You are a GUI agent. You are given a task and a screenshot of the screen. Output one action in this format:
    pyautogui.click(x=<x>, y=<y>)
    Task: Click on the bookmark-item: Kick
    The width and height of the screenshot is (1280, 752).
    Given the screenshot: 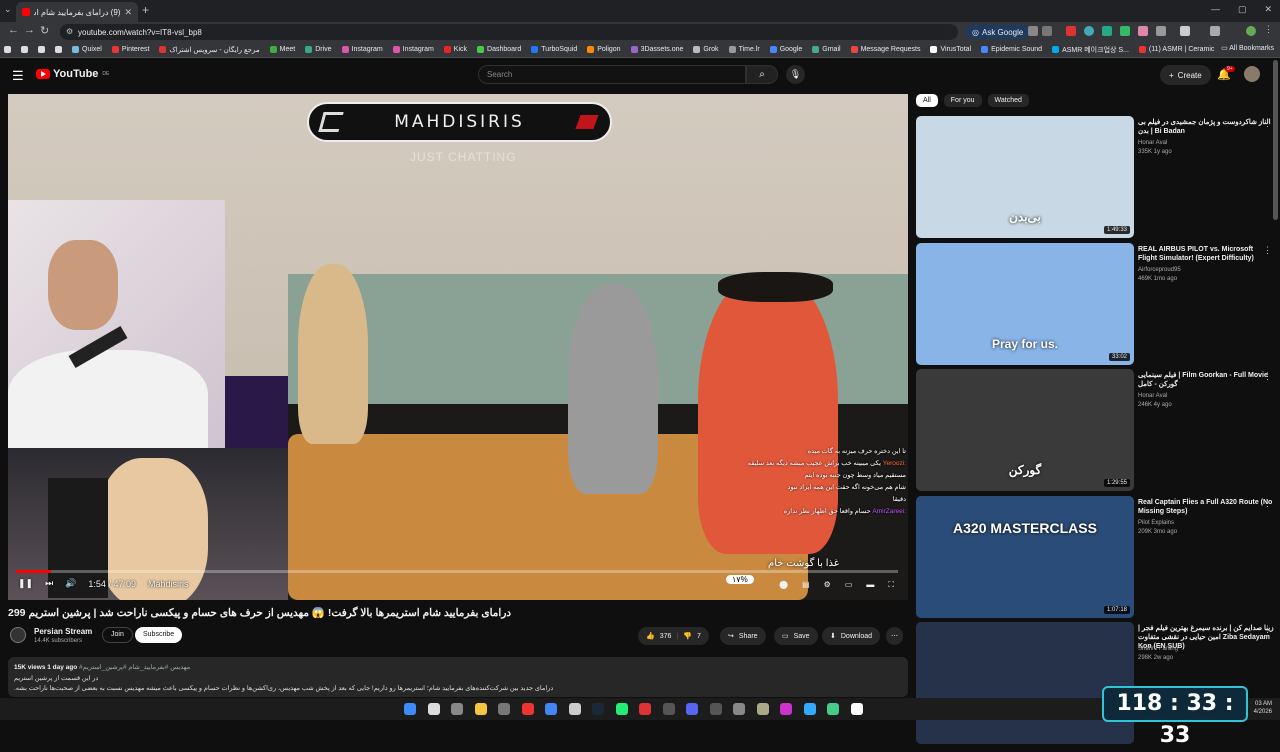 What is the action you would take?
    pyautogui.click(x=455, y=49)
    